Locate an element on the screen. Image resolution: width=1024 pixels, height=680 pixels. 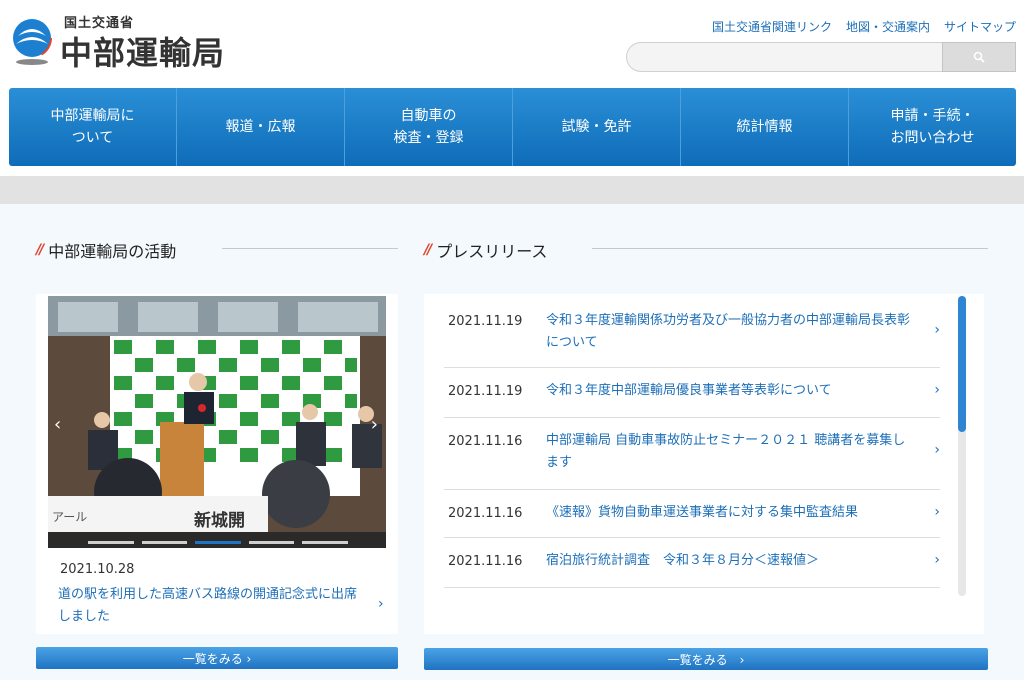
press-item: 2021.11.16 宿泊旅行統計調査 令和３年８月分＜速報値＞ › is located at coordinates (692, 563).